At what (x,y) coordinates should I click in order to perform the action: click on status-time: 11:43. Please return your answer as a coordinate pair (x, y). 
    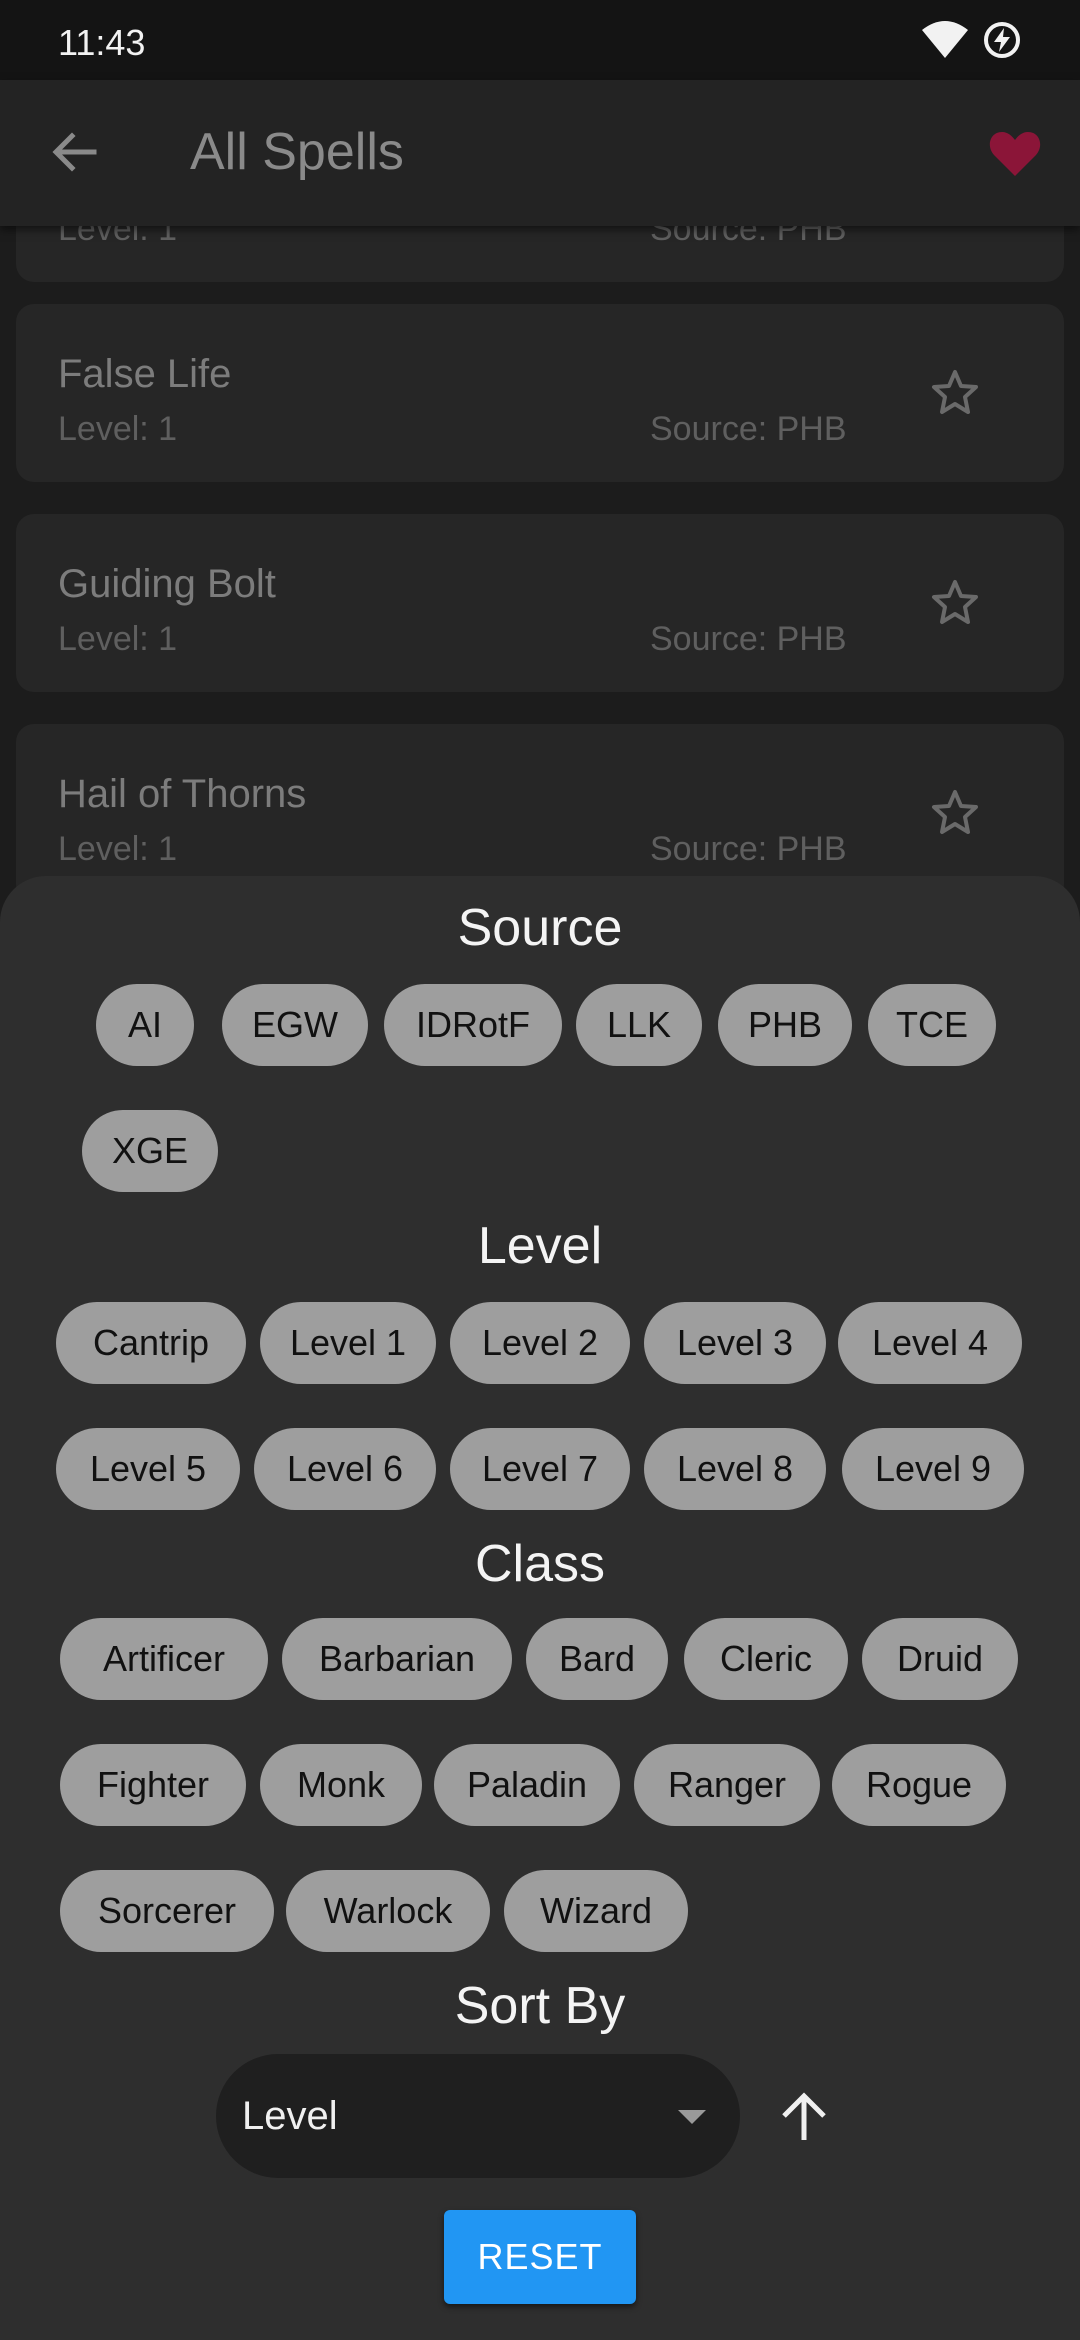
    Looking at the image, I should click on (102, 42).